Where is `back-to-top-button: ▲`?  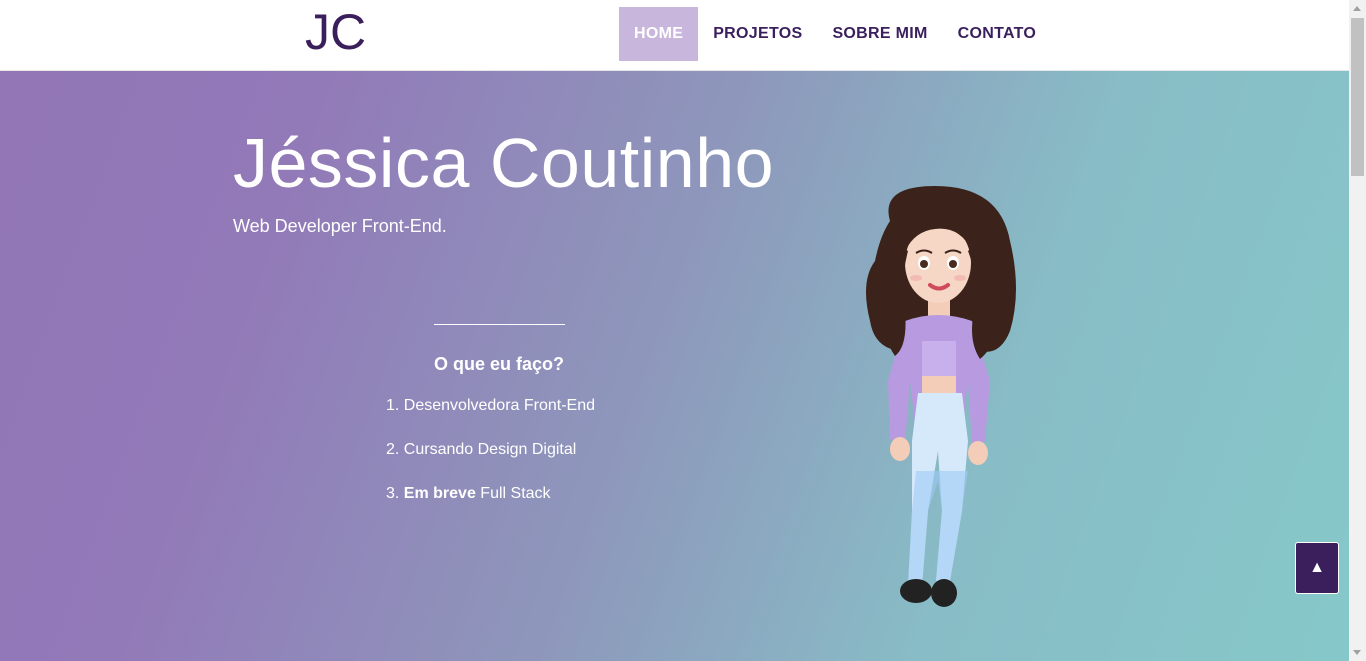 back-to-top-button: ▲ is located at coordinates (1317, 568).